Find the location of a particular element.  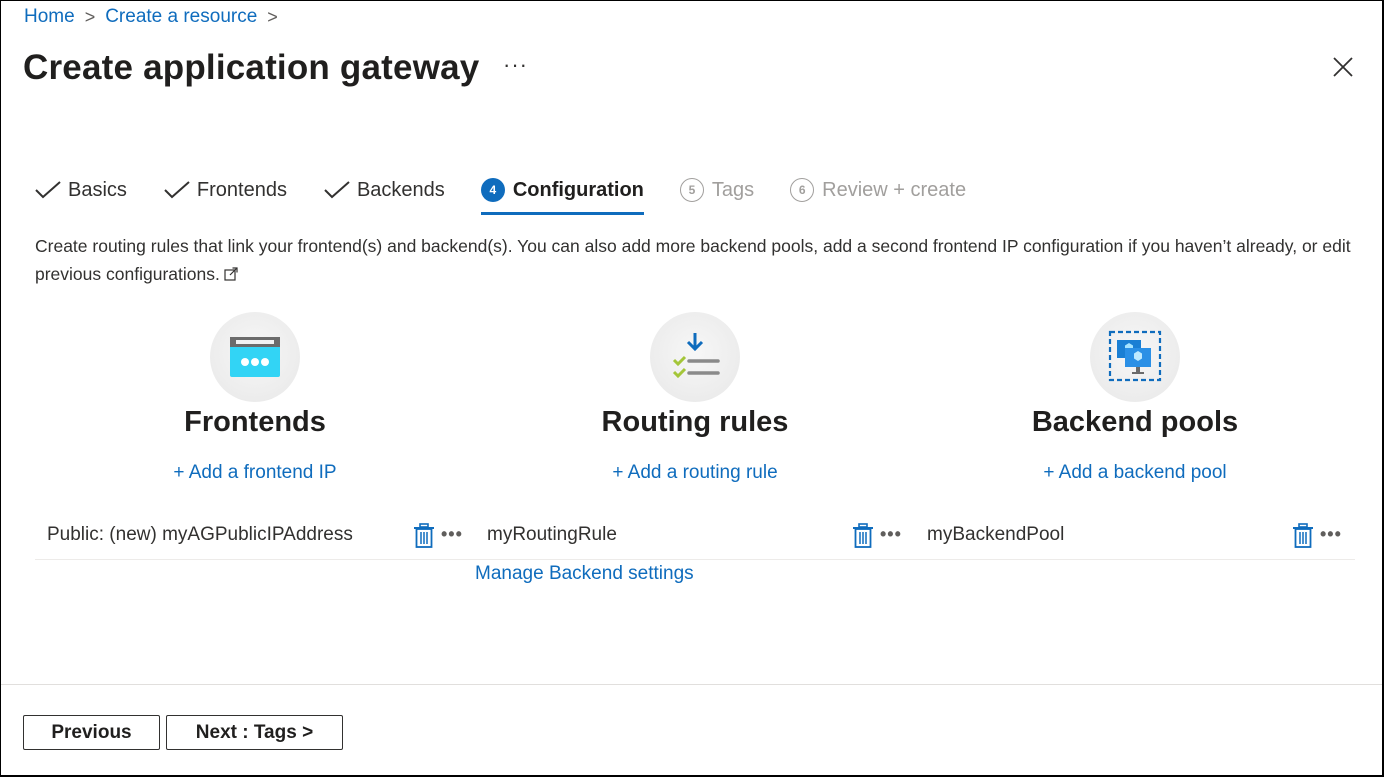

routing-rule-item: myRoutingRule is located at coordinates (552, 535).